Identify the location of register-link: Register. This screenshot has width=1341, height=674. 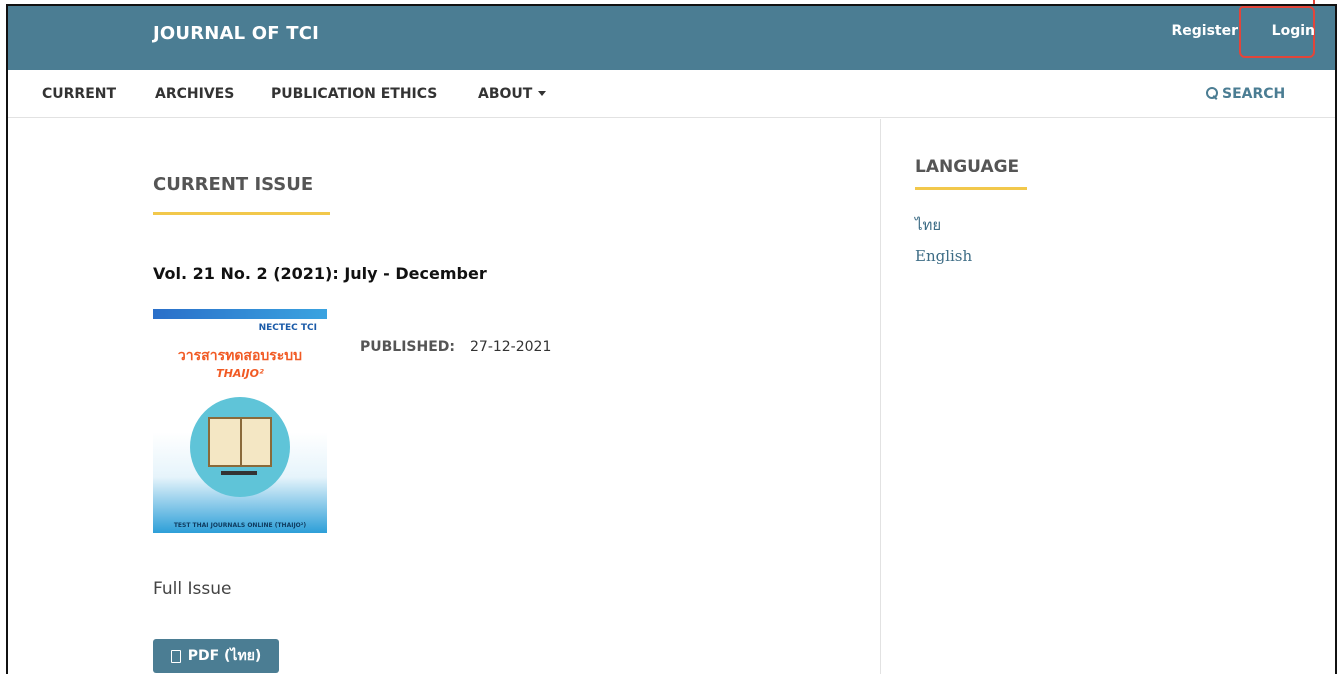
(1204, 31).